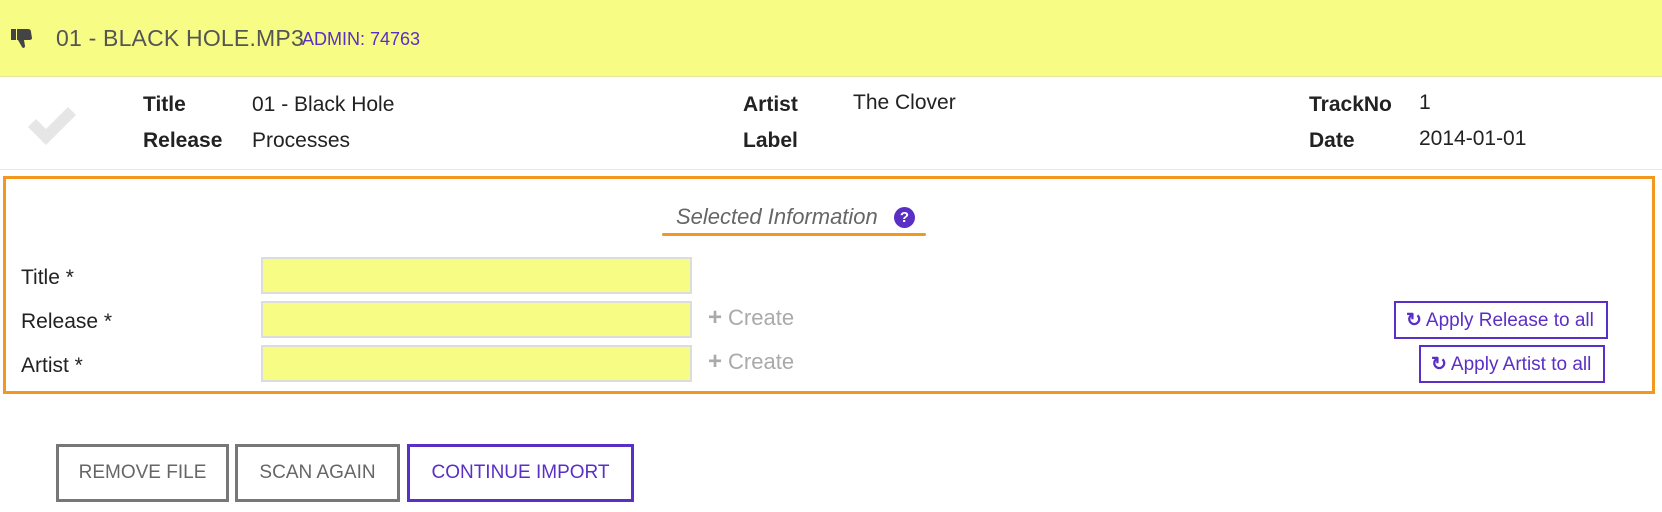  I want to click on meta-value-title: 01 - Black Hole, so click(323, 104).